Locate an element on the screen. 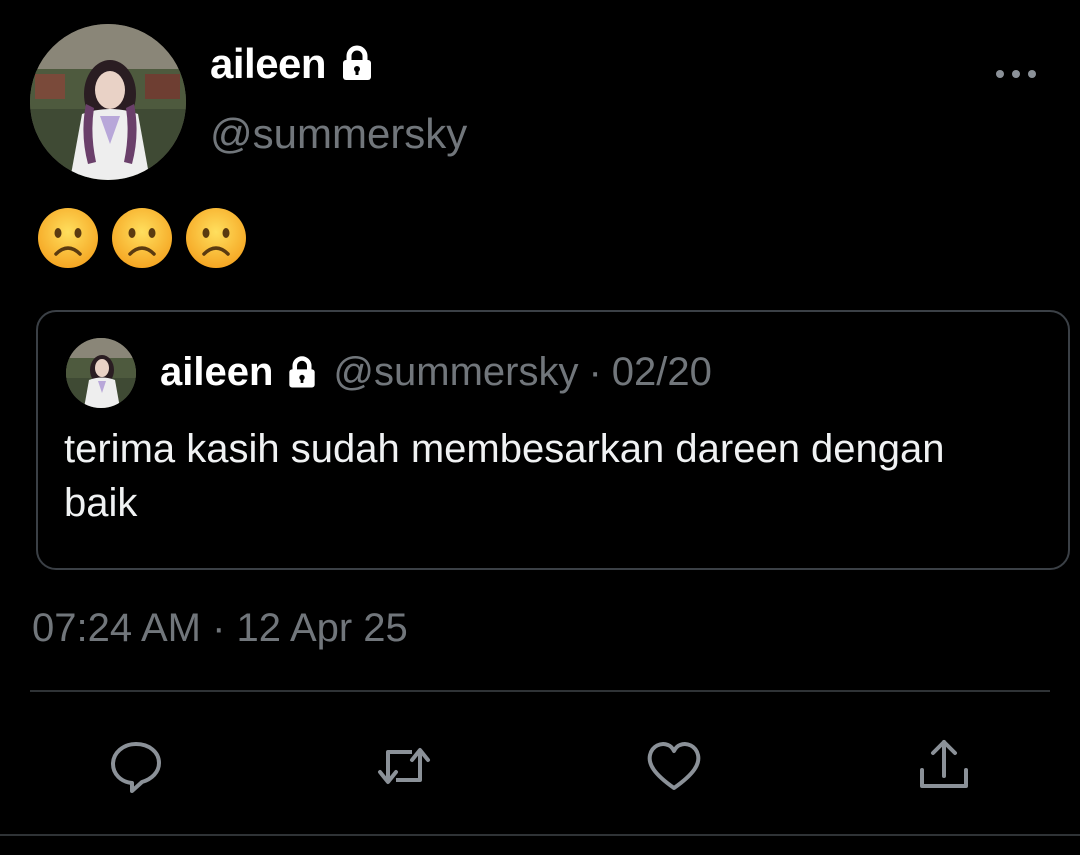  quoted-date: 02/20 is located at coordinates (661, 372).